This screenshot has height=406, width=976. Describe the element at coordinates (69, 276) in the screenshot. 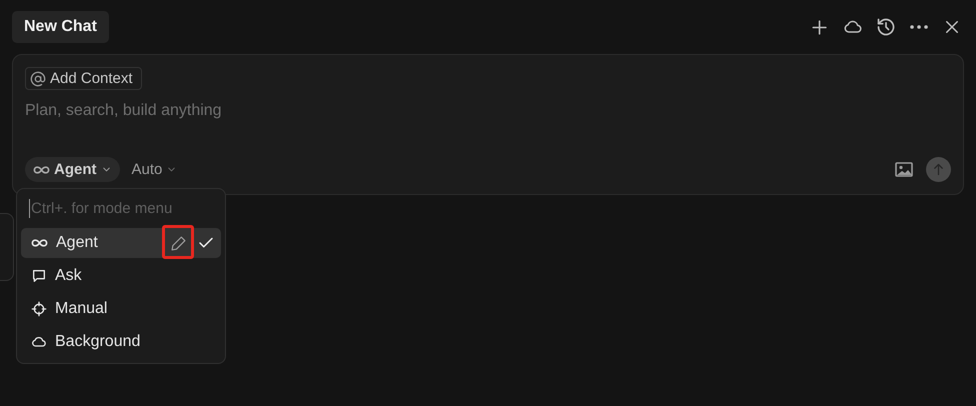

I see `mode-label: Ask` at that location.